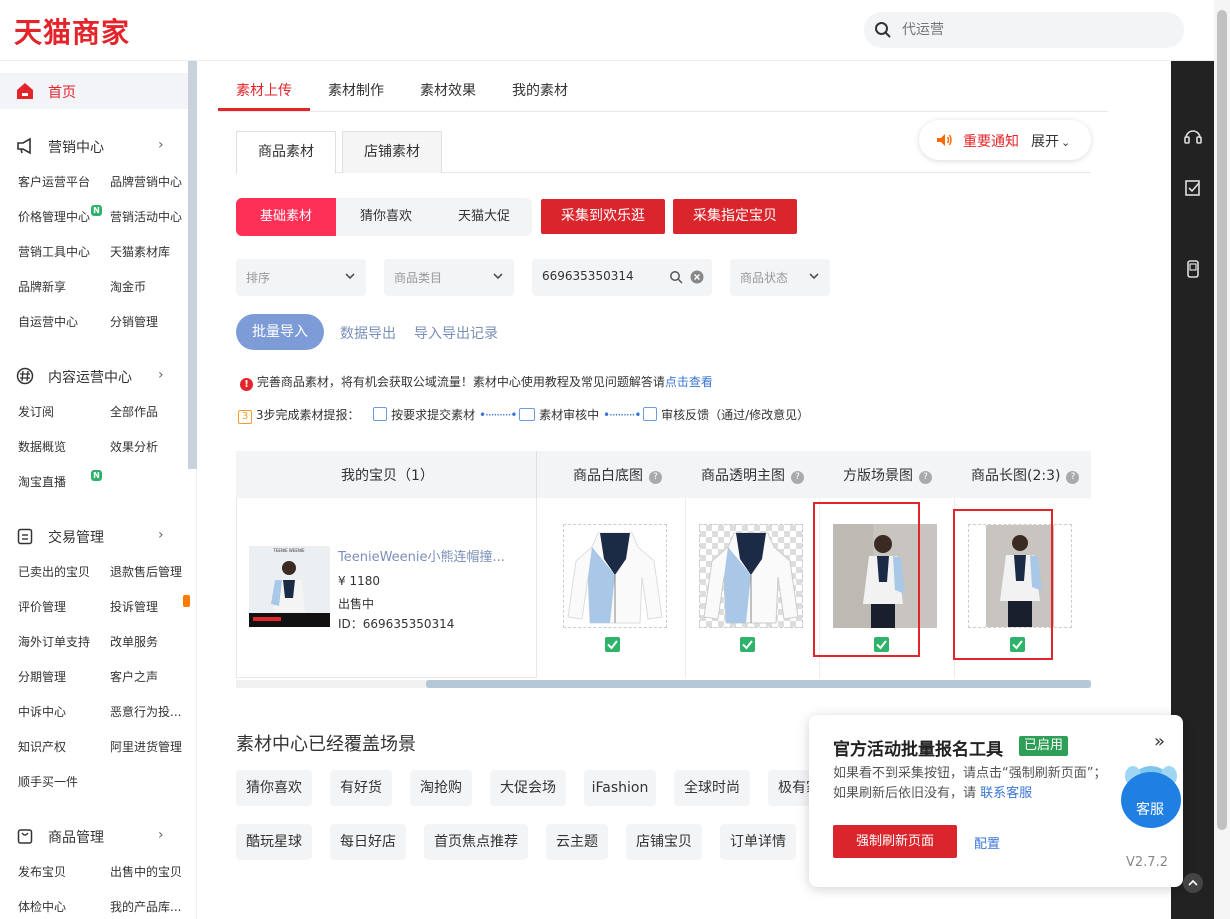  I want to click on scene-tag: 有好货, so click(361, 788).